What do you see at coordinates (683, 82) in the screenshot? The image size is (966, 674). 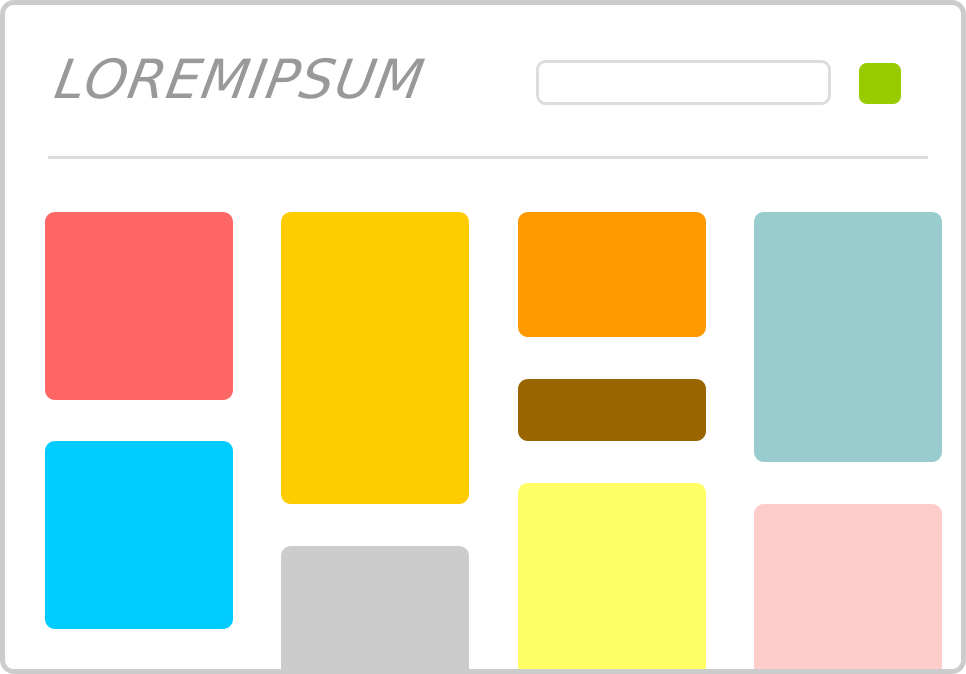 I see `search-input` at bounding box center [683, 82].